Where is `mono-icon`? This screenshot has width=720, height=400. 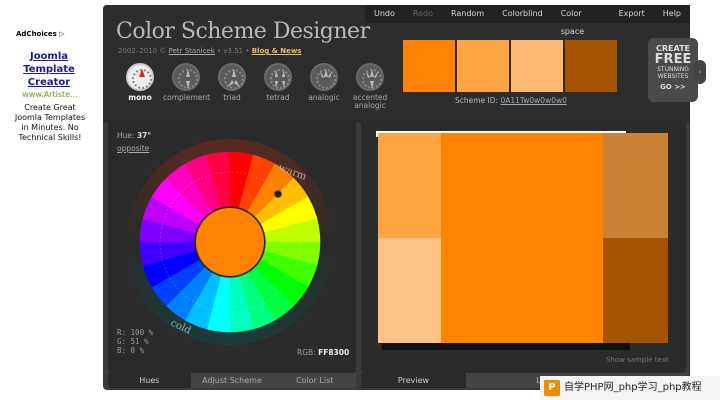 mono-icon is located at coordinates (140, 77).